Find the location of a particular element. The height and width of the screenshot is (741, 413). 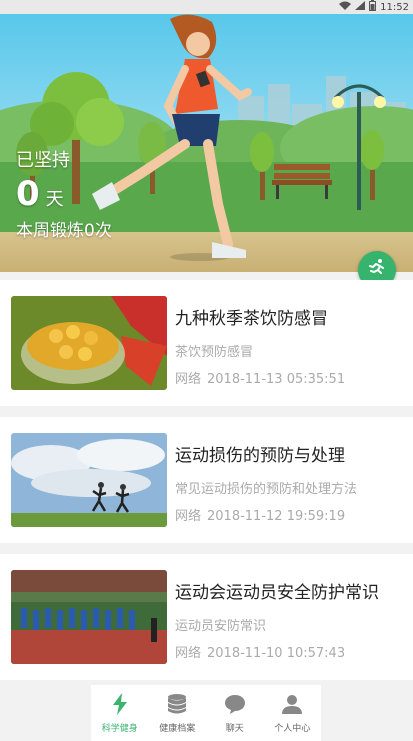

days-counter: 0 天 is located at coordinates (64, 194).